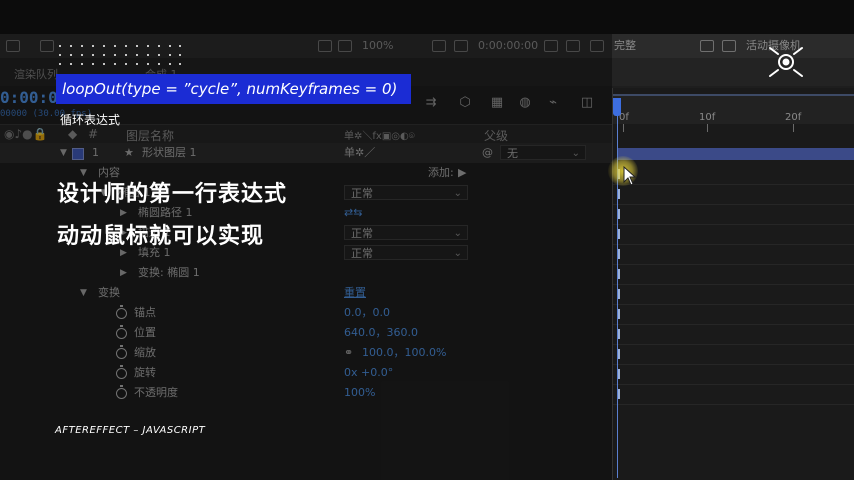 This screenshot has width=854, height=480. I want to click on graph-editor-icon: ⌁, so click(553, 102).